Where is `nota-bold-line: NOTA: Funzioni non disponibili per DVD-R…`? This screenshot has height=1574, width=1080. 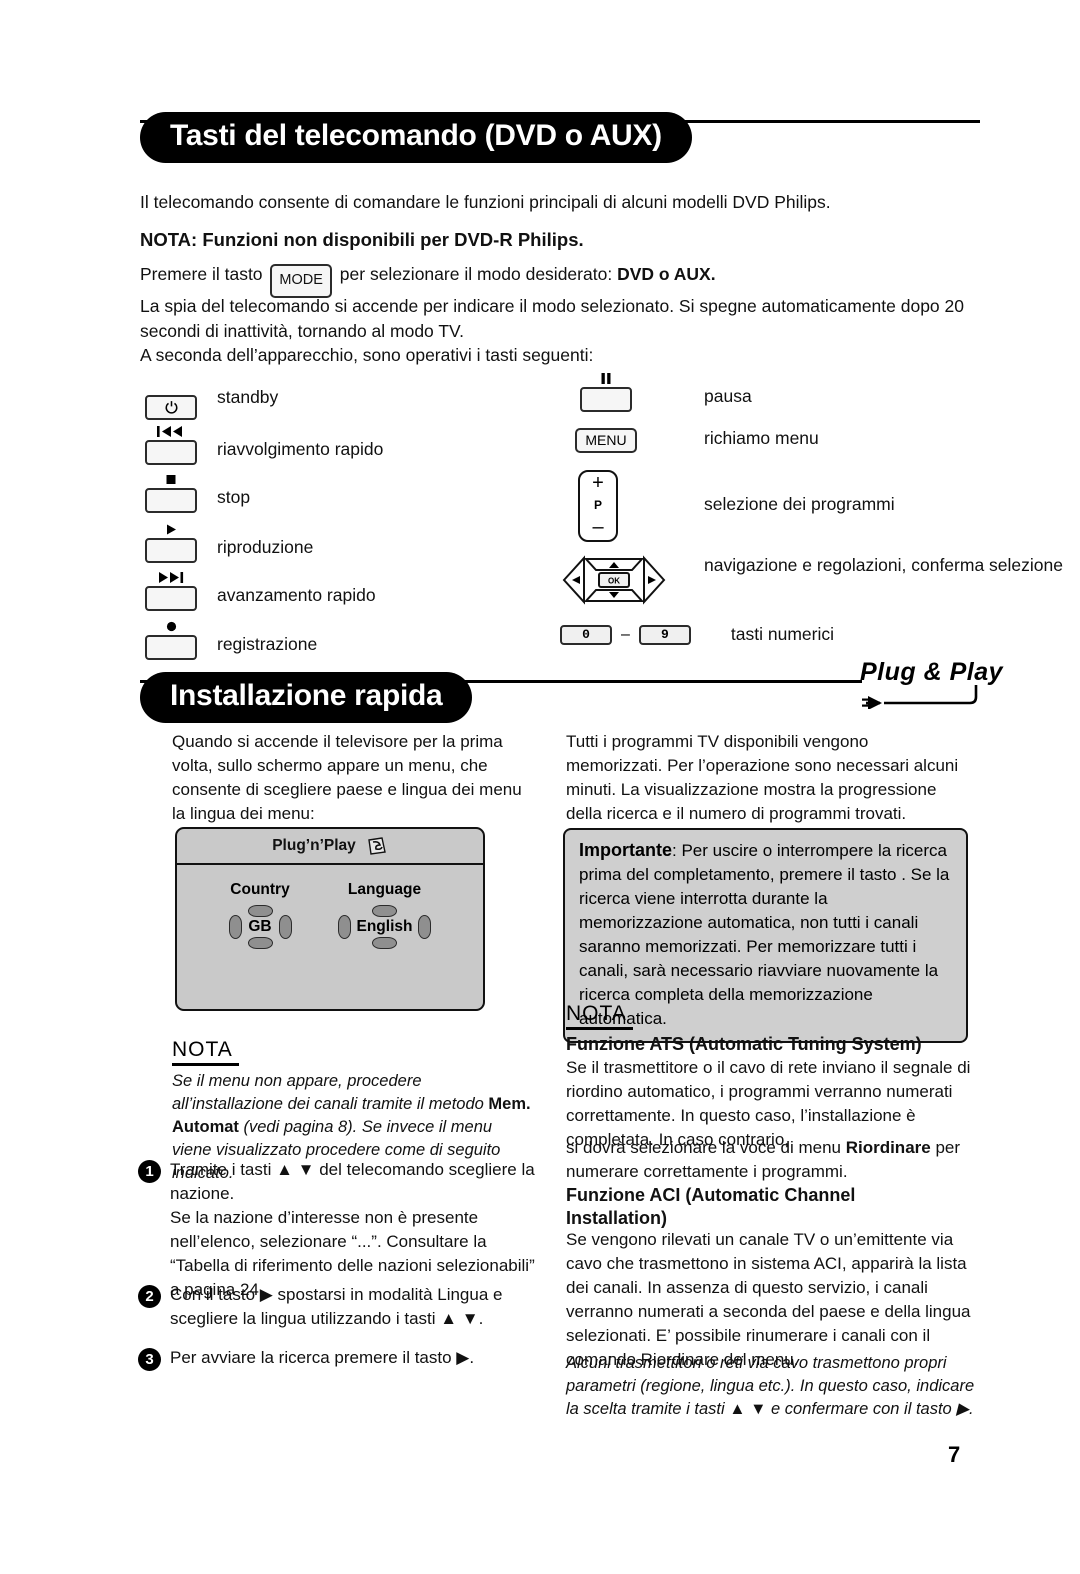 nota-bold-line: NOTA: Funzioni non disponibili per DVD-R… is located at coordinates (362, 239).